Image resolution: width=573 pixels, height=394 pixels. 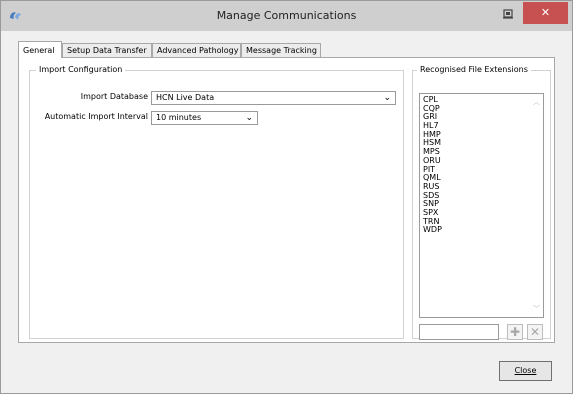 What do you see at coordinates (483, 143) in the screenshot?
I see `extension-list-item: HSM` at bounding box center [483, 143].